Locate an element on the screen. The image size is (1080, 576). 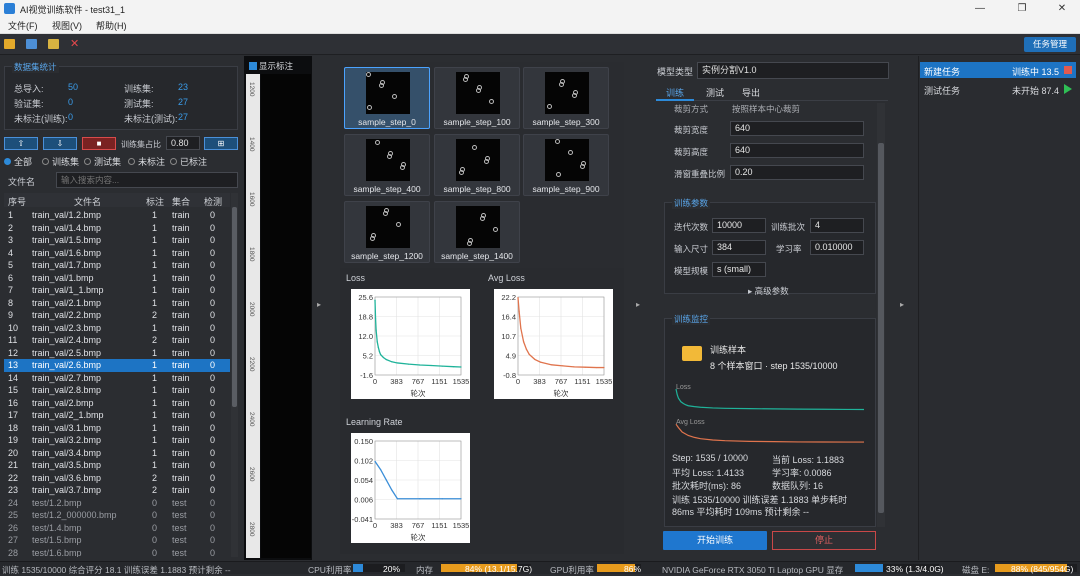
table-row: 28 test/1.6.bmp 0 test 0 is located at coordinates (117, 552).